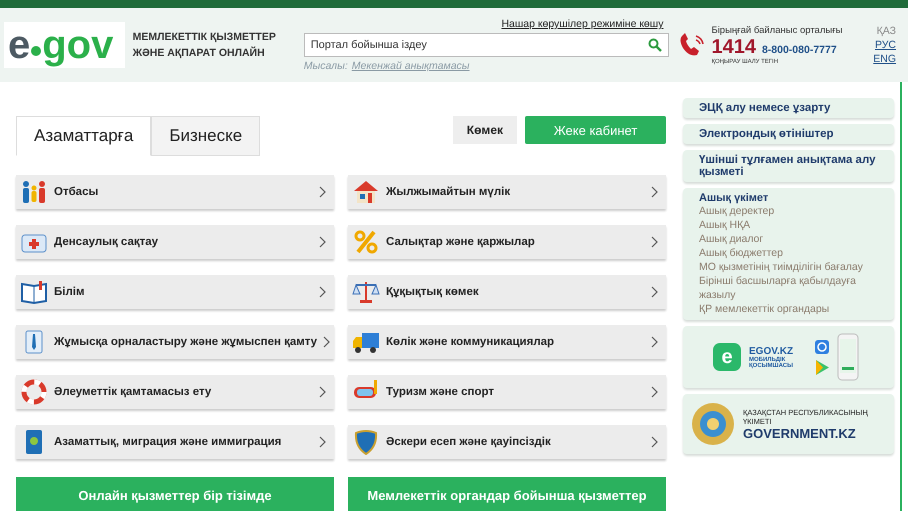 Image resolution: width=908 pixels, height=511 pixels. I want to click on tagline-text: ЖӘНЕ АҚПАРАТ ОНЛАЙН, so click(199, 53).